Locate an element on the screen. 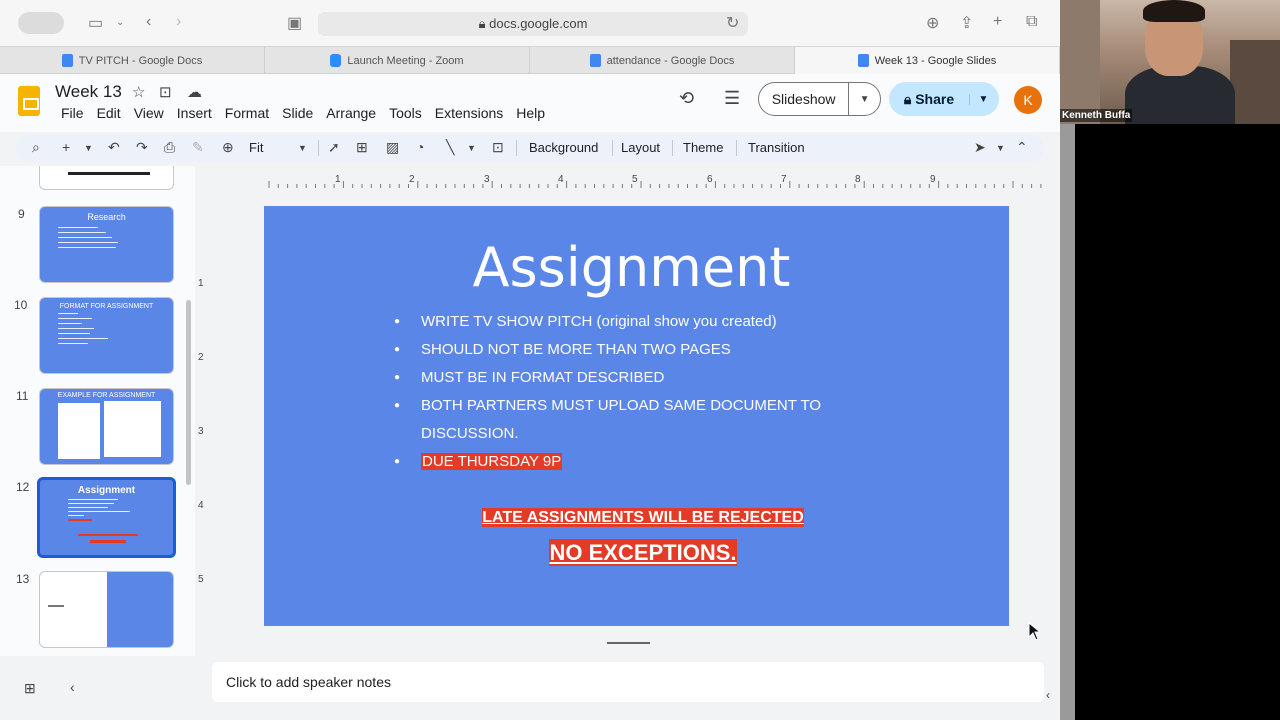 The width and height of the screenshot is (1280, 720). menu-tools: Tools is located at coordinates (405, 113).